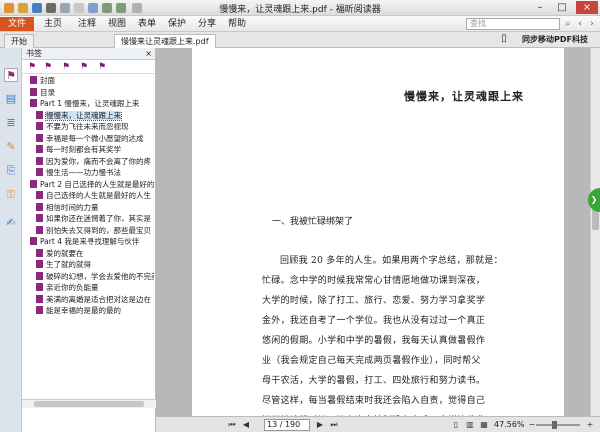 This screenshot has height=432, width=600. What do you see at coordinates (95, 311) in the screenshot?
I see `bookmark-item: 能是幸福的是最的最的` at bounding box center [95, 311].